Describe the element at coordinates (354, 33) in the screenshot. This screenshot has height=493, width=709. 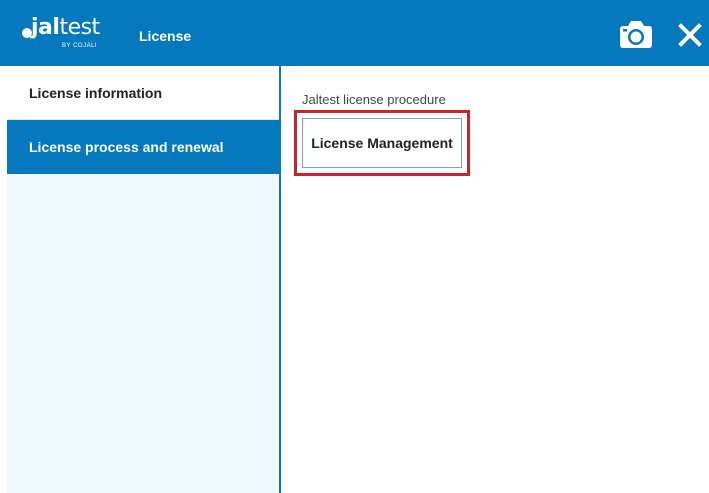
I see `header-bar: jaltest BY COJALI License` at that location.